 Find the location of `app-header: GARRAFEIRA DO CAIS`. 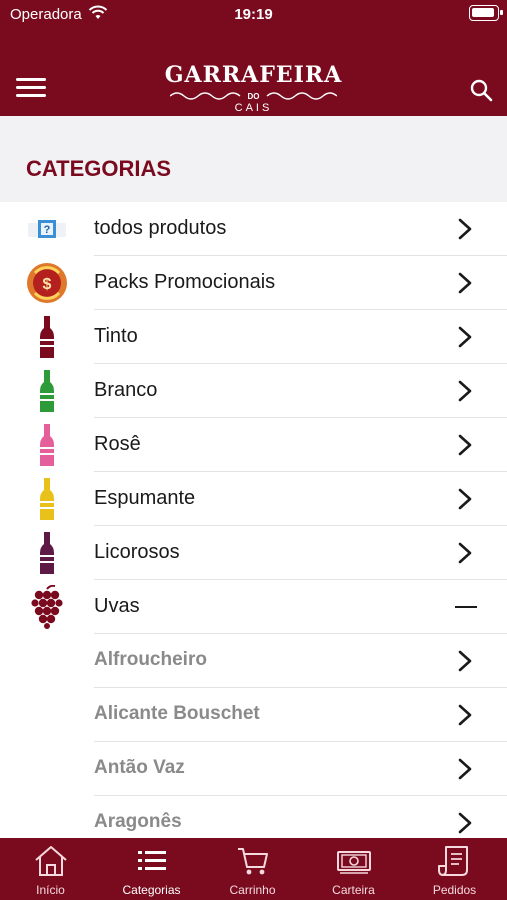

app-header: GARRAFEIRA DO CAIS is located at coordinates (253, 73).